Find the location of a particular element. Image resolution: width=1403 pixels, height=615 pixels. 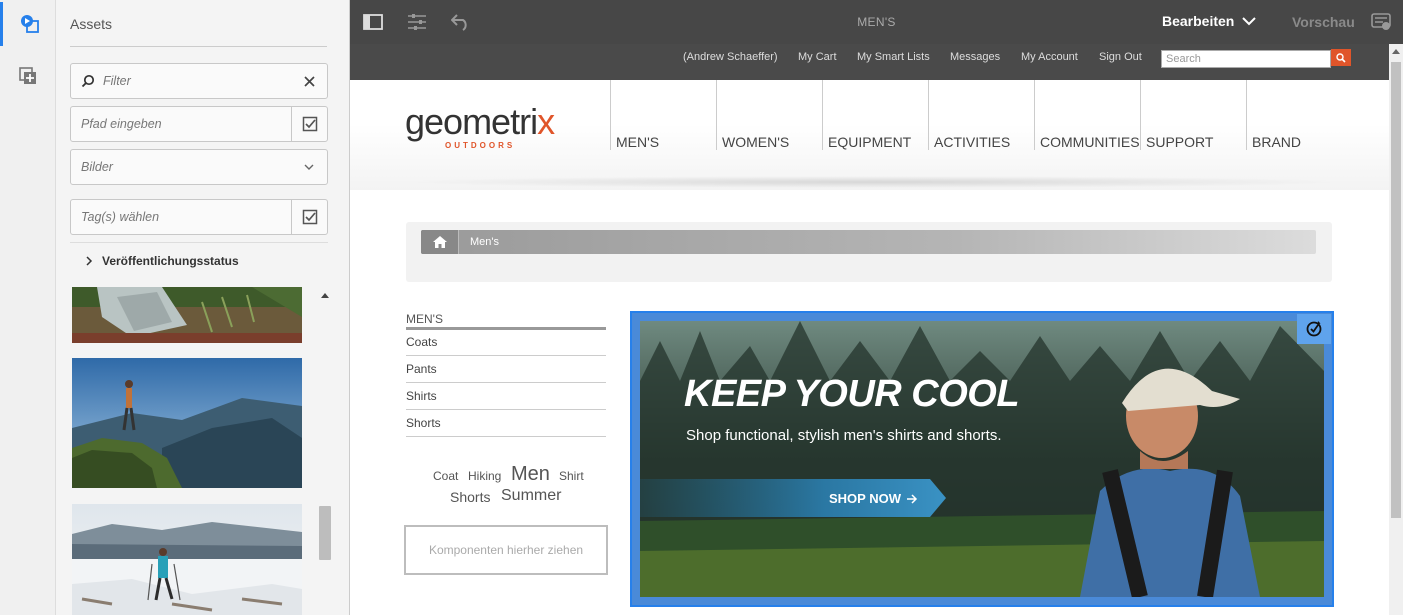

header-shadow is located at coordinates (875, 182).